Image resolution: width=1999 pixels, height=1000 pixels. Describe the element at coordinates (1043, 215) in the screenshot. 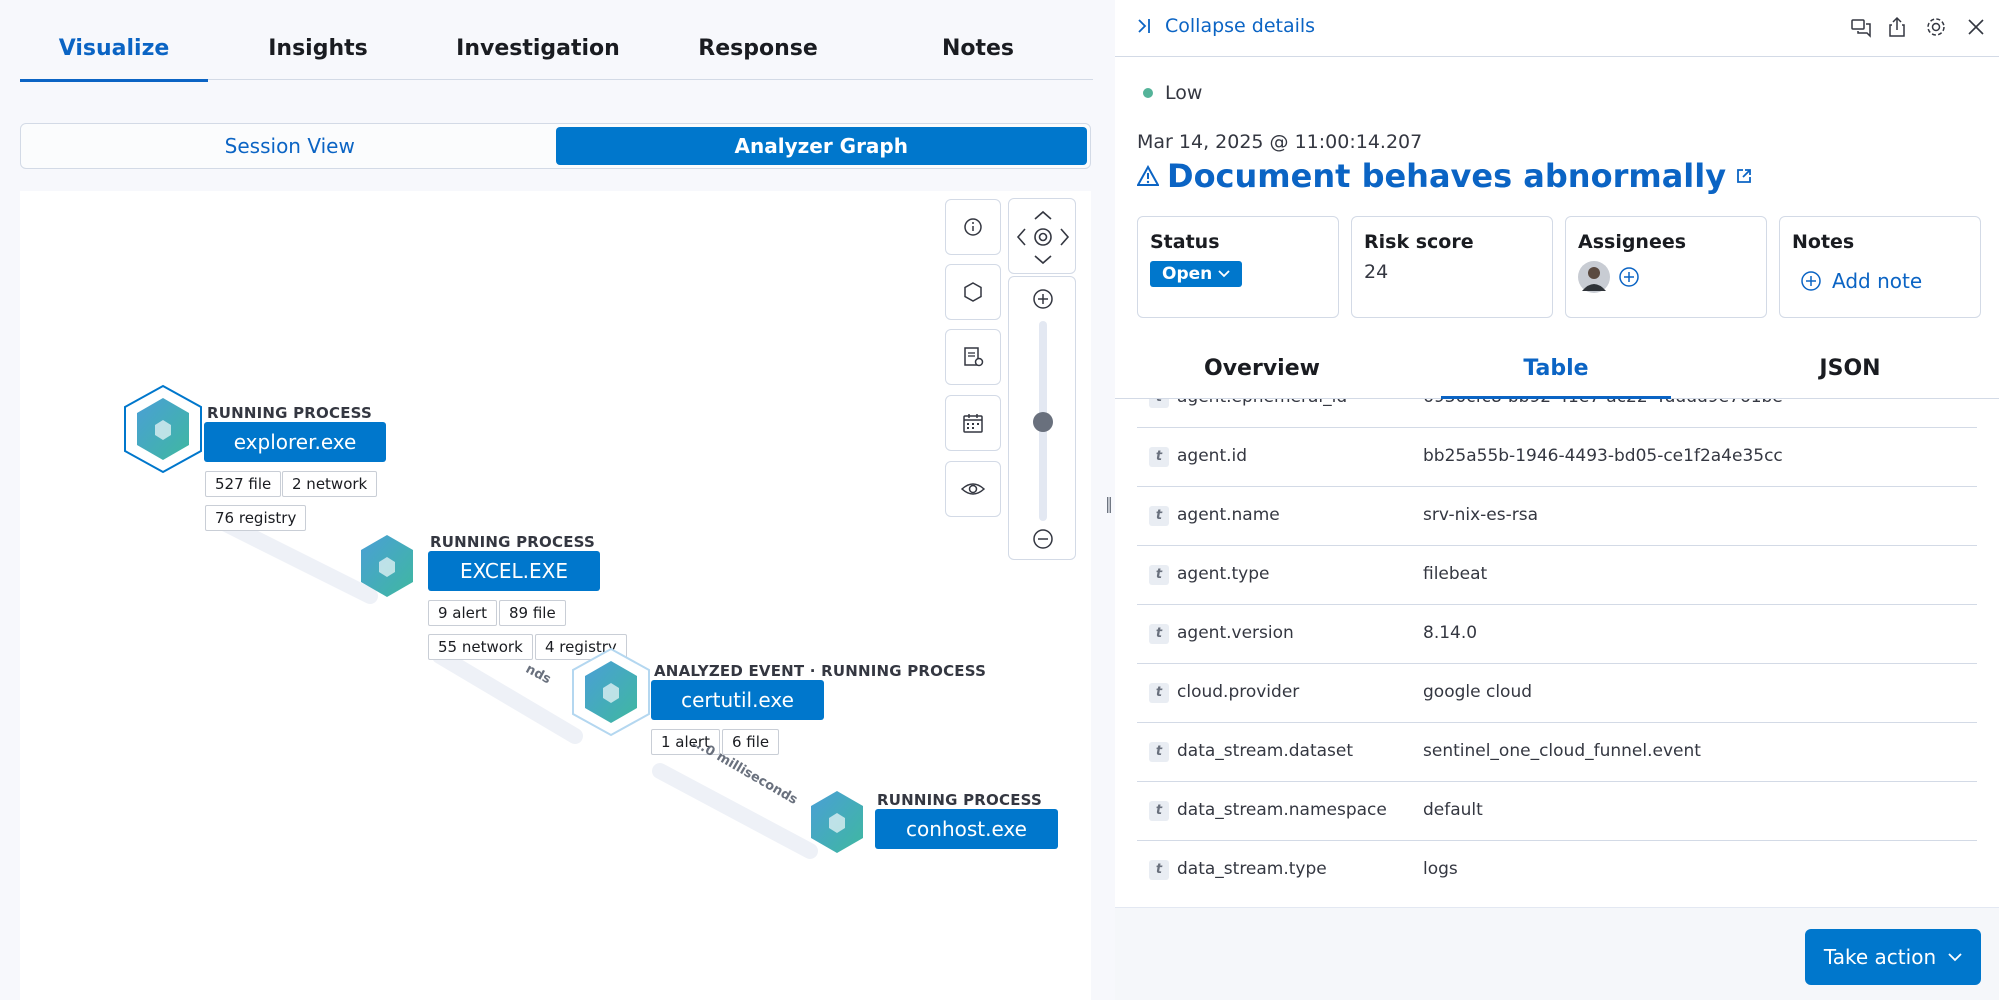

I see `pan-up-icon` at that location.